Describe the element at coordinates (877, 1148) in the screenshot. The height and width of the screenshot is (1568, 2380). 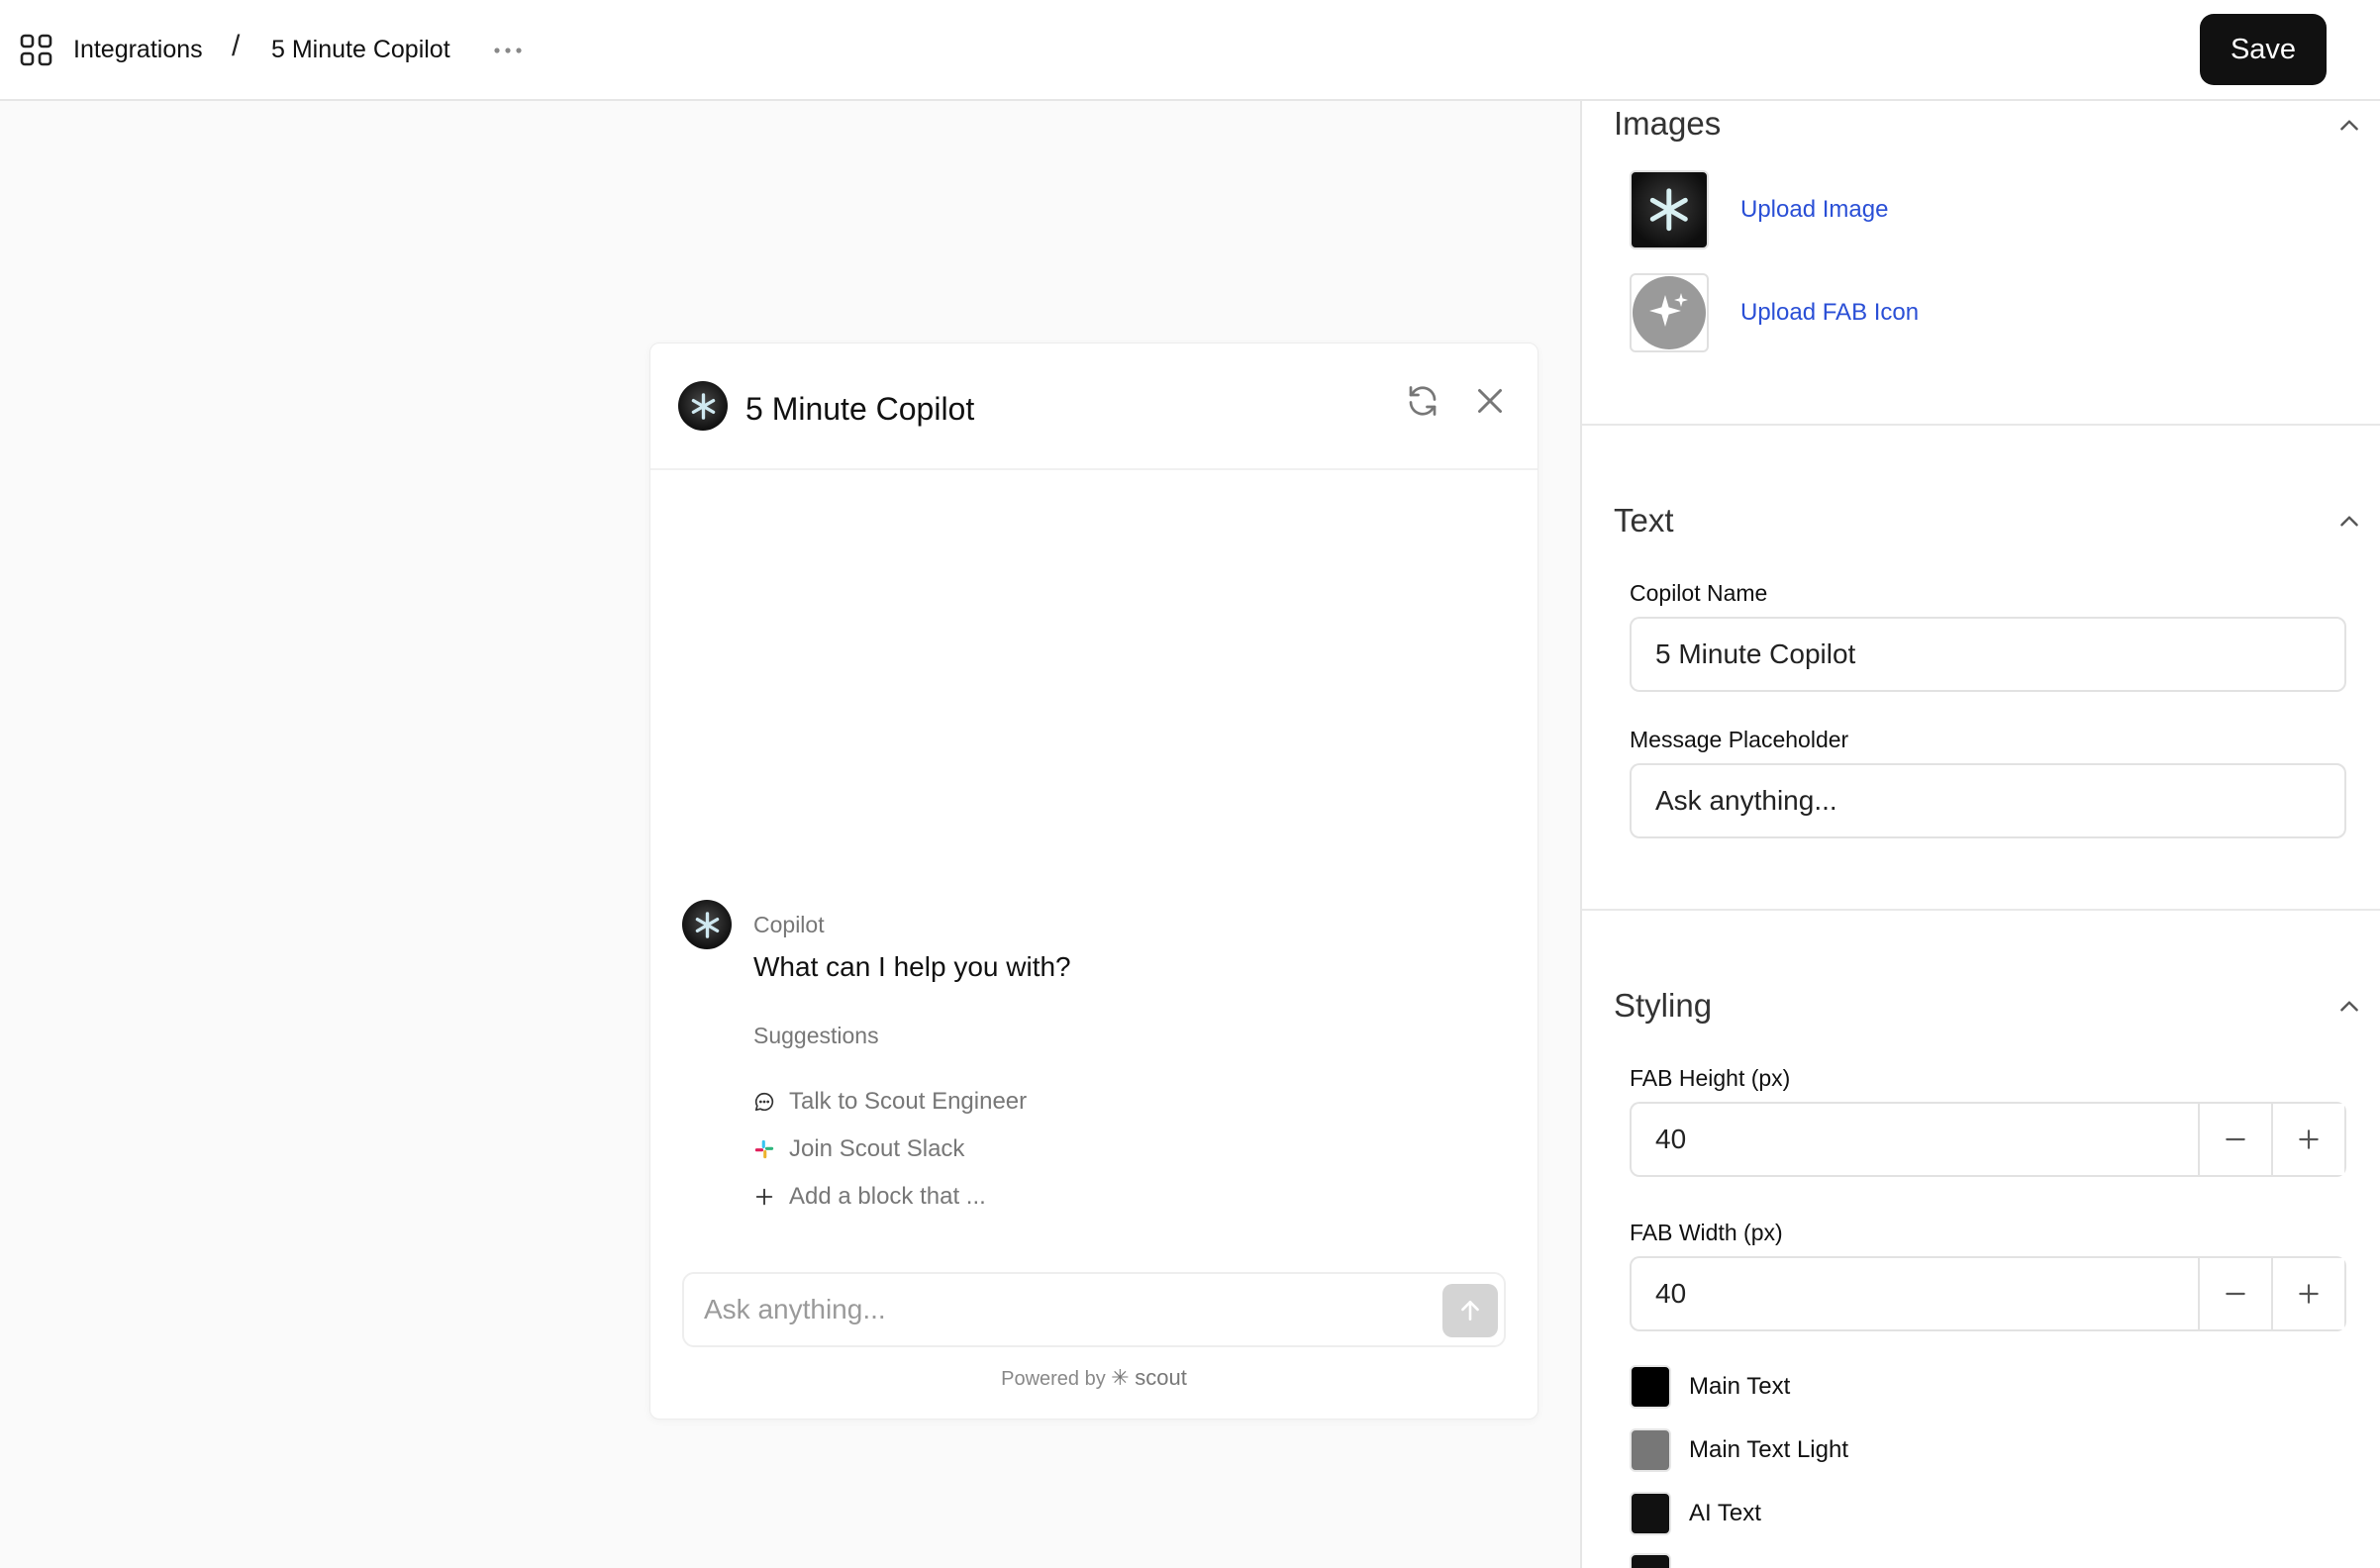
I see `suggestion-label: Join Scout Slack` at that location.